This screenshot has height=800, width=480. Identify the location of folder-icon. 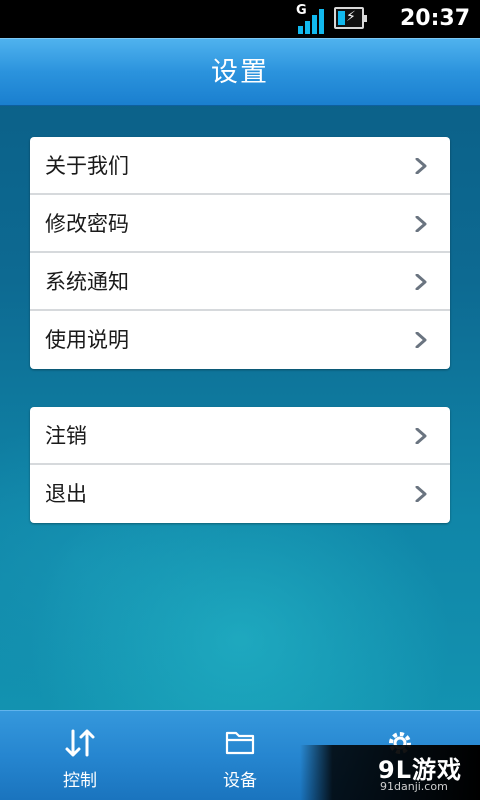
(240, 743).